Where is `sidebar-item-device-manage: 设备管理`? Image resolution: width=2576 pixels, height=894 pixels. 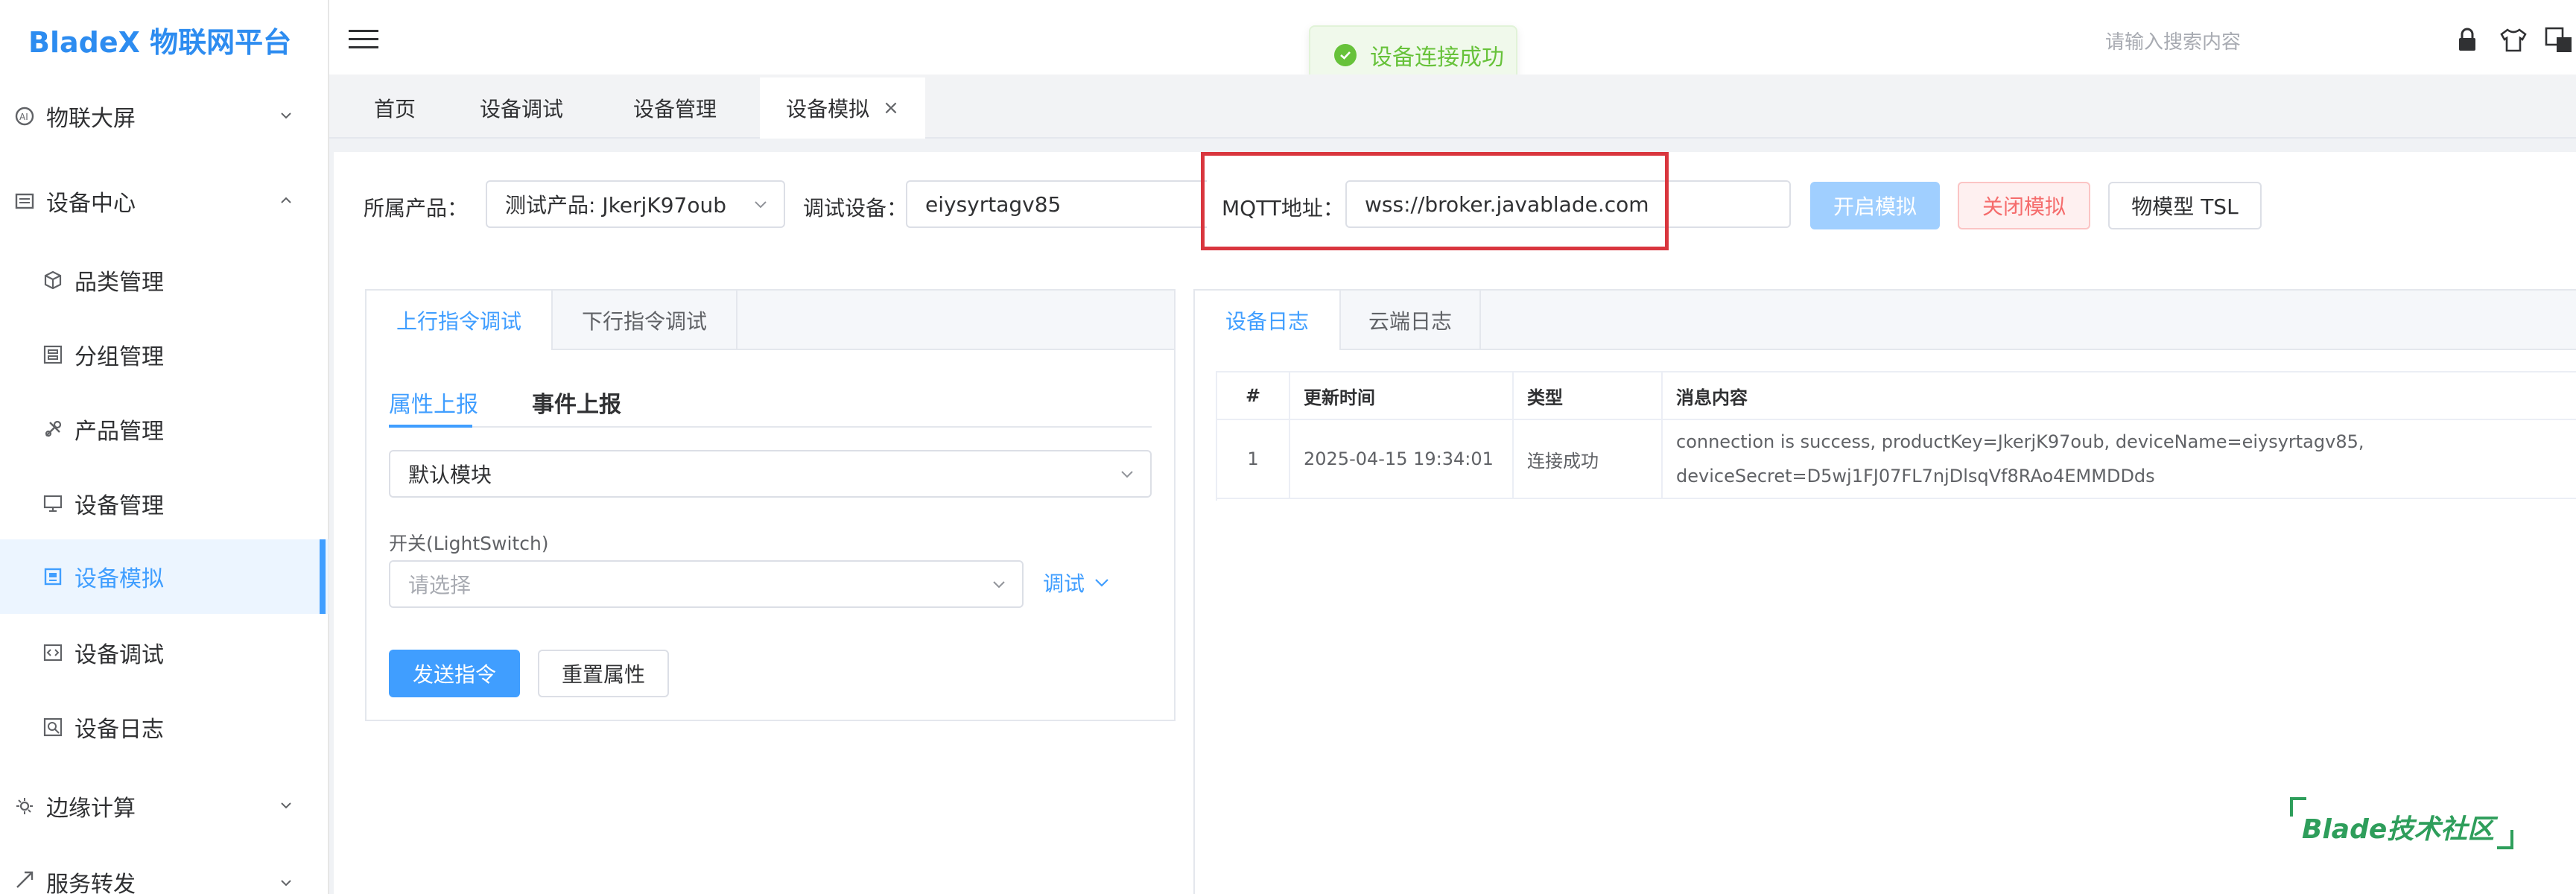
sidebar-item-device-manage: 设备管理 is located at coordinates (165, 504).